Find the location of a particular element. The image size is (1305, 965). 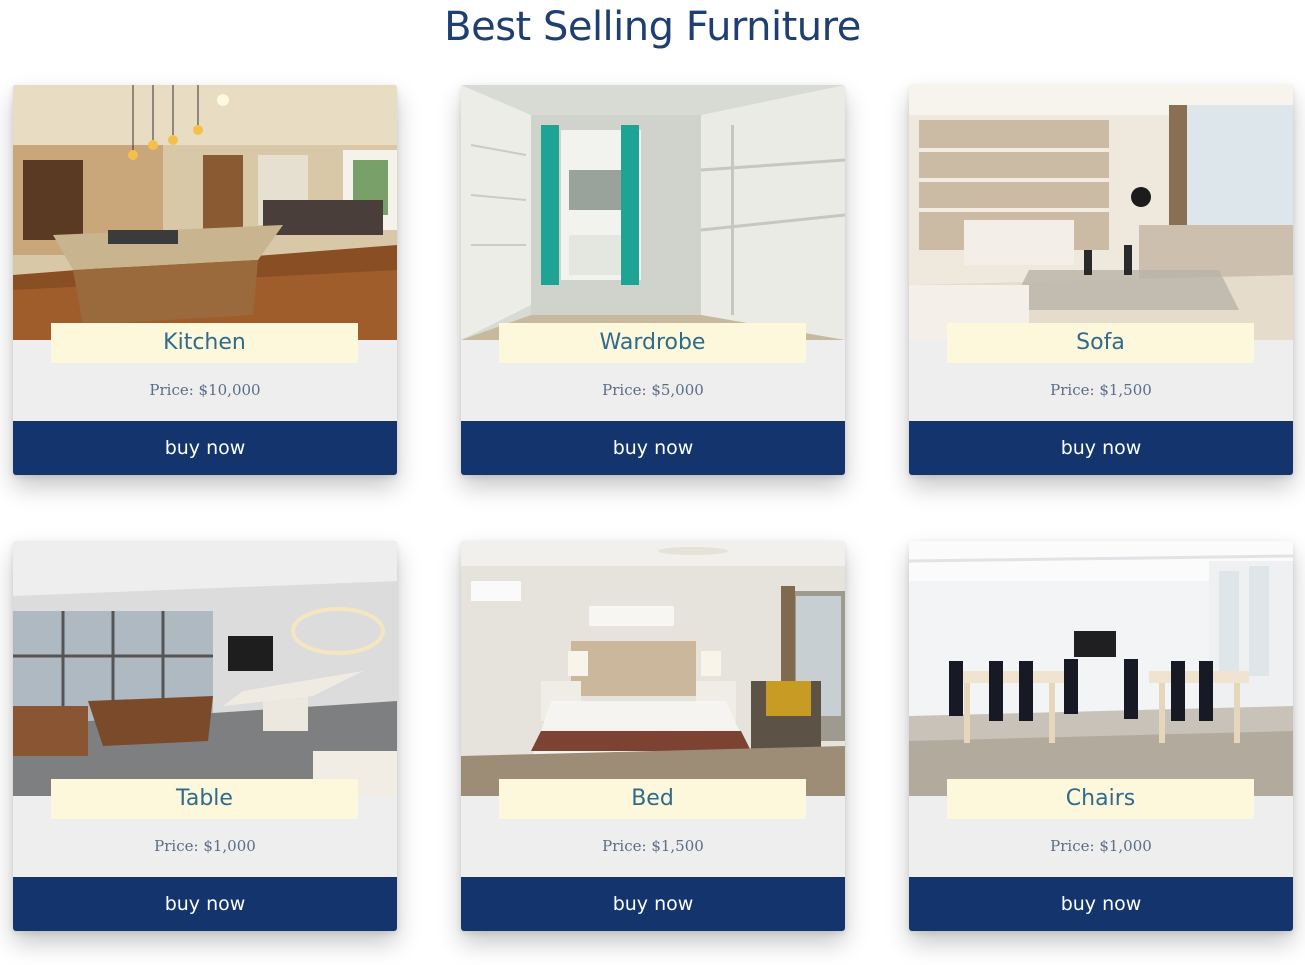

buy-now-button-bed: buy now is located at coordinates (653, 904).